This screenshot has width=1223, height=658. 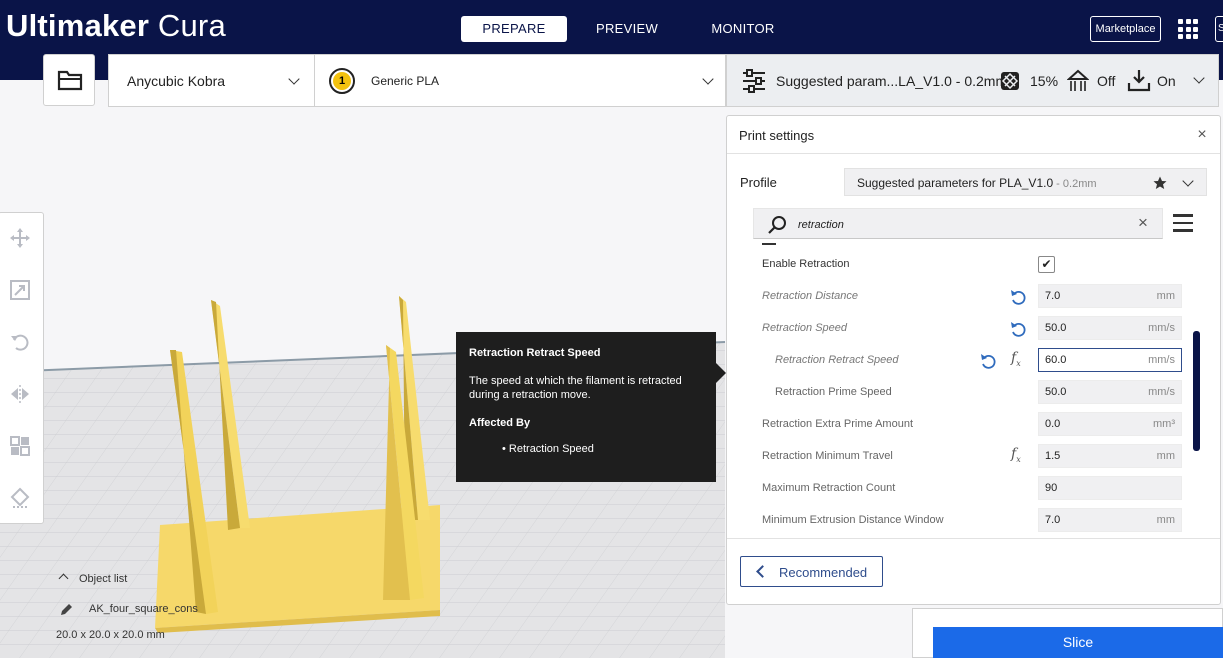 What do you see at coordinates (548, 449) in the screenshot?
I see `tooltip-affected-item: • Retraction Speed` at bounding box center [548, 449].